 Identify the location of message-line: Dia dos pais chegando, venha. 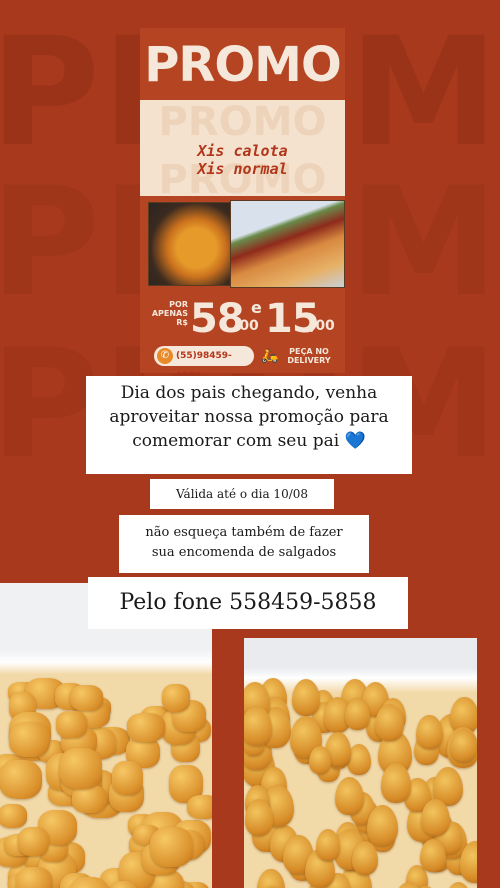
(249, 393).